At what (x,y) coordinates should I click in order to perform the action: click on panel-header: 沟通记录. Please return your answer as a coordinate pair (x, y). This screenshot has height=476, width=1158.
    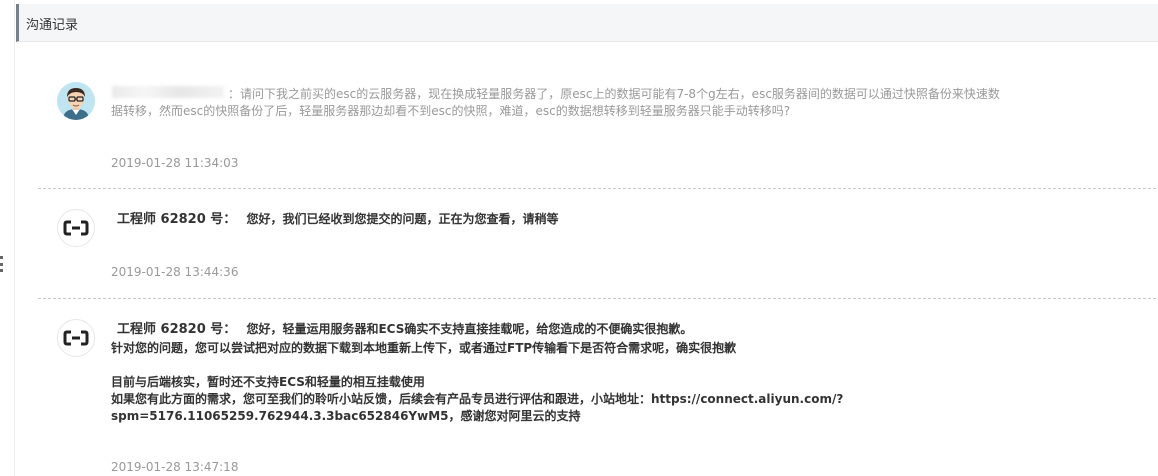
    Looking at the image, I should click on (587, 23).